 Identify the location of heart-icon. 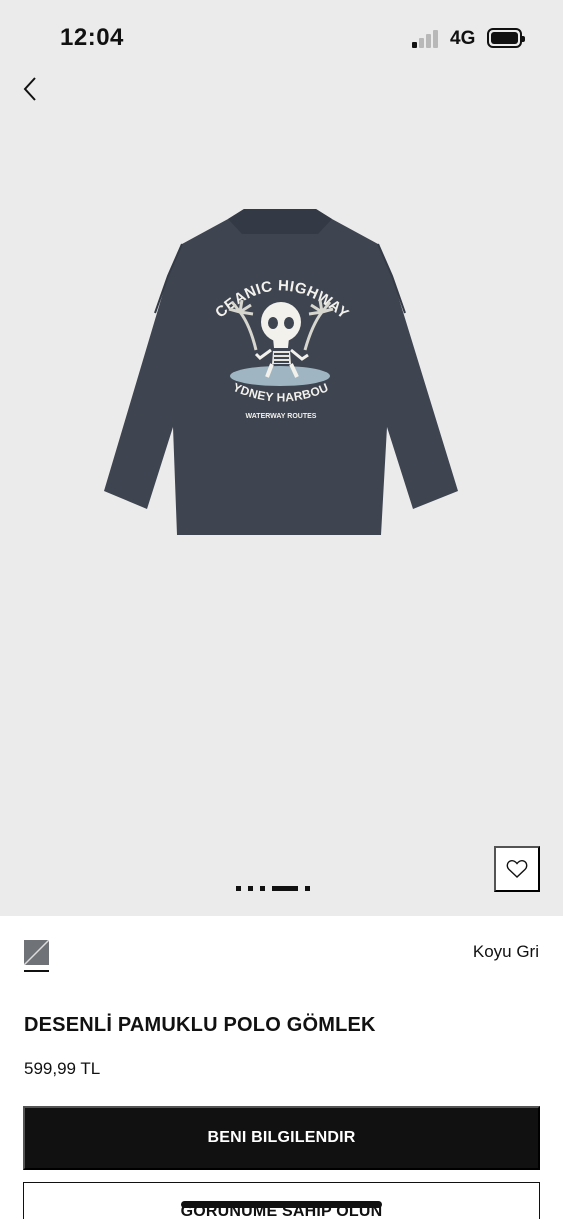
(517, 869).